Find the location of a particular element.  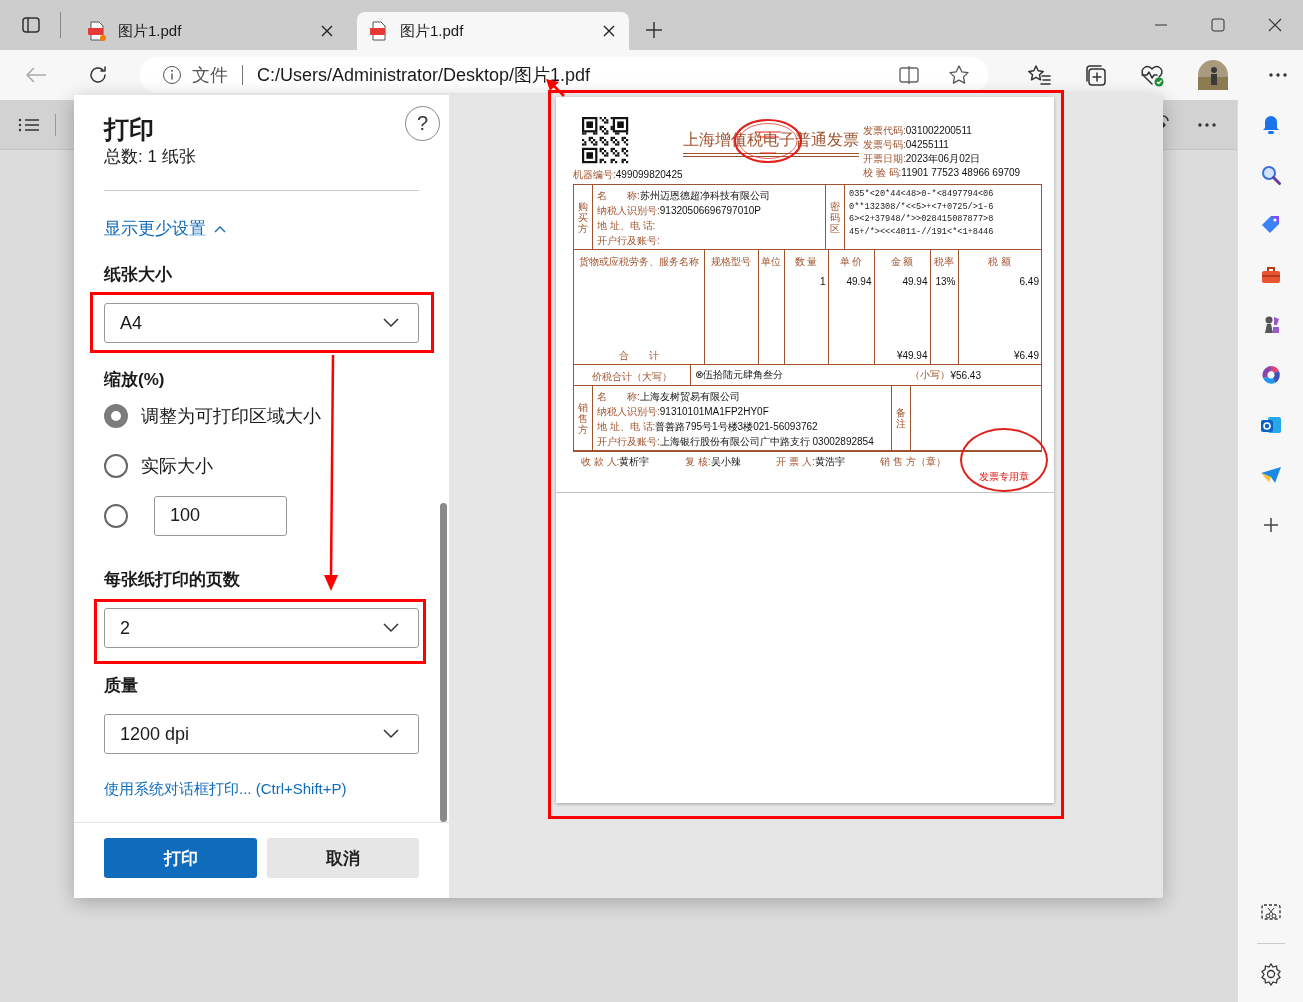

refresh-icon is located at coordinates (98, 75).